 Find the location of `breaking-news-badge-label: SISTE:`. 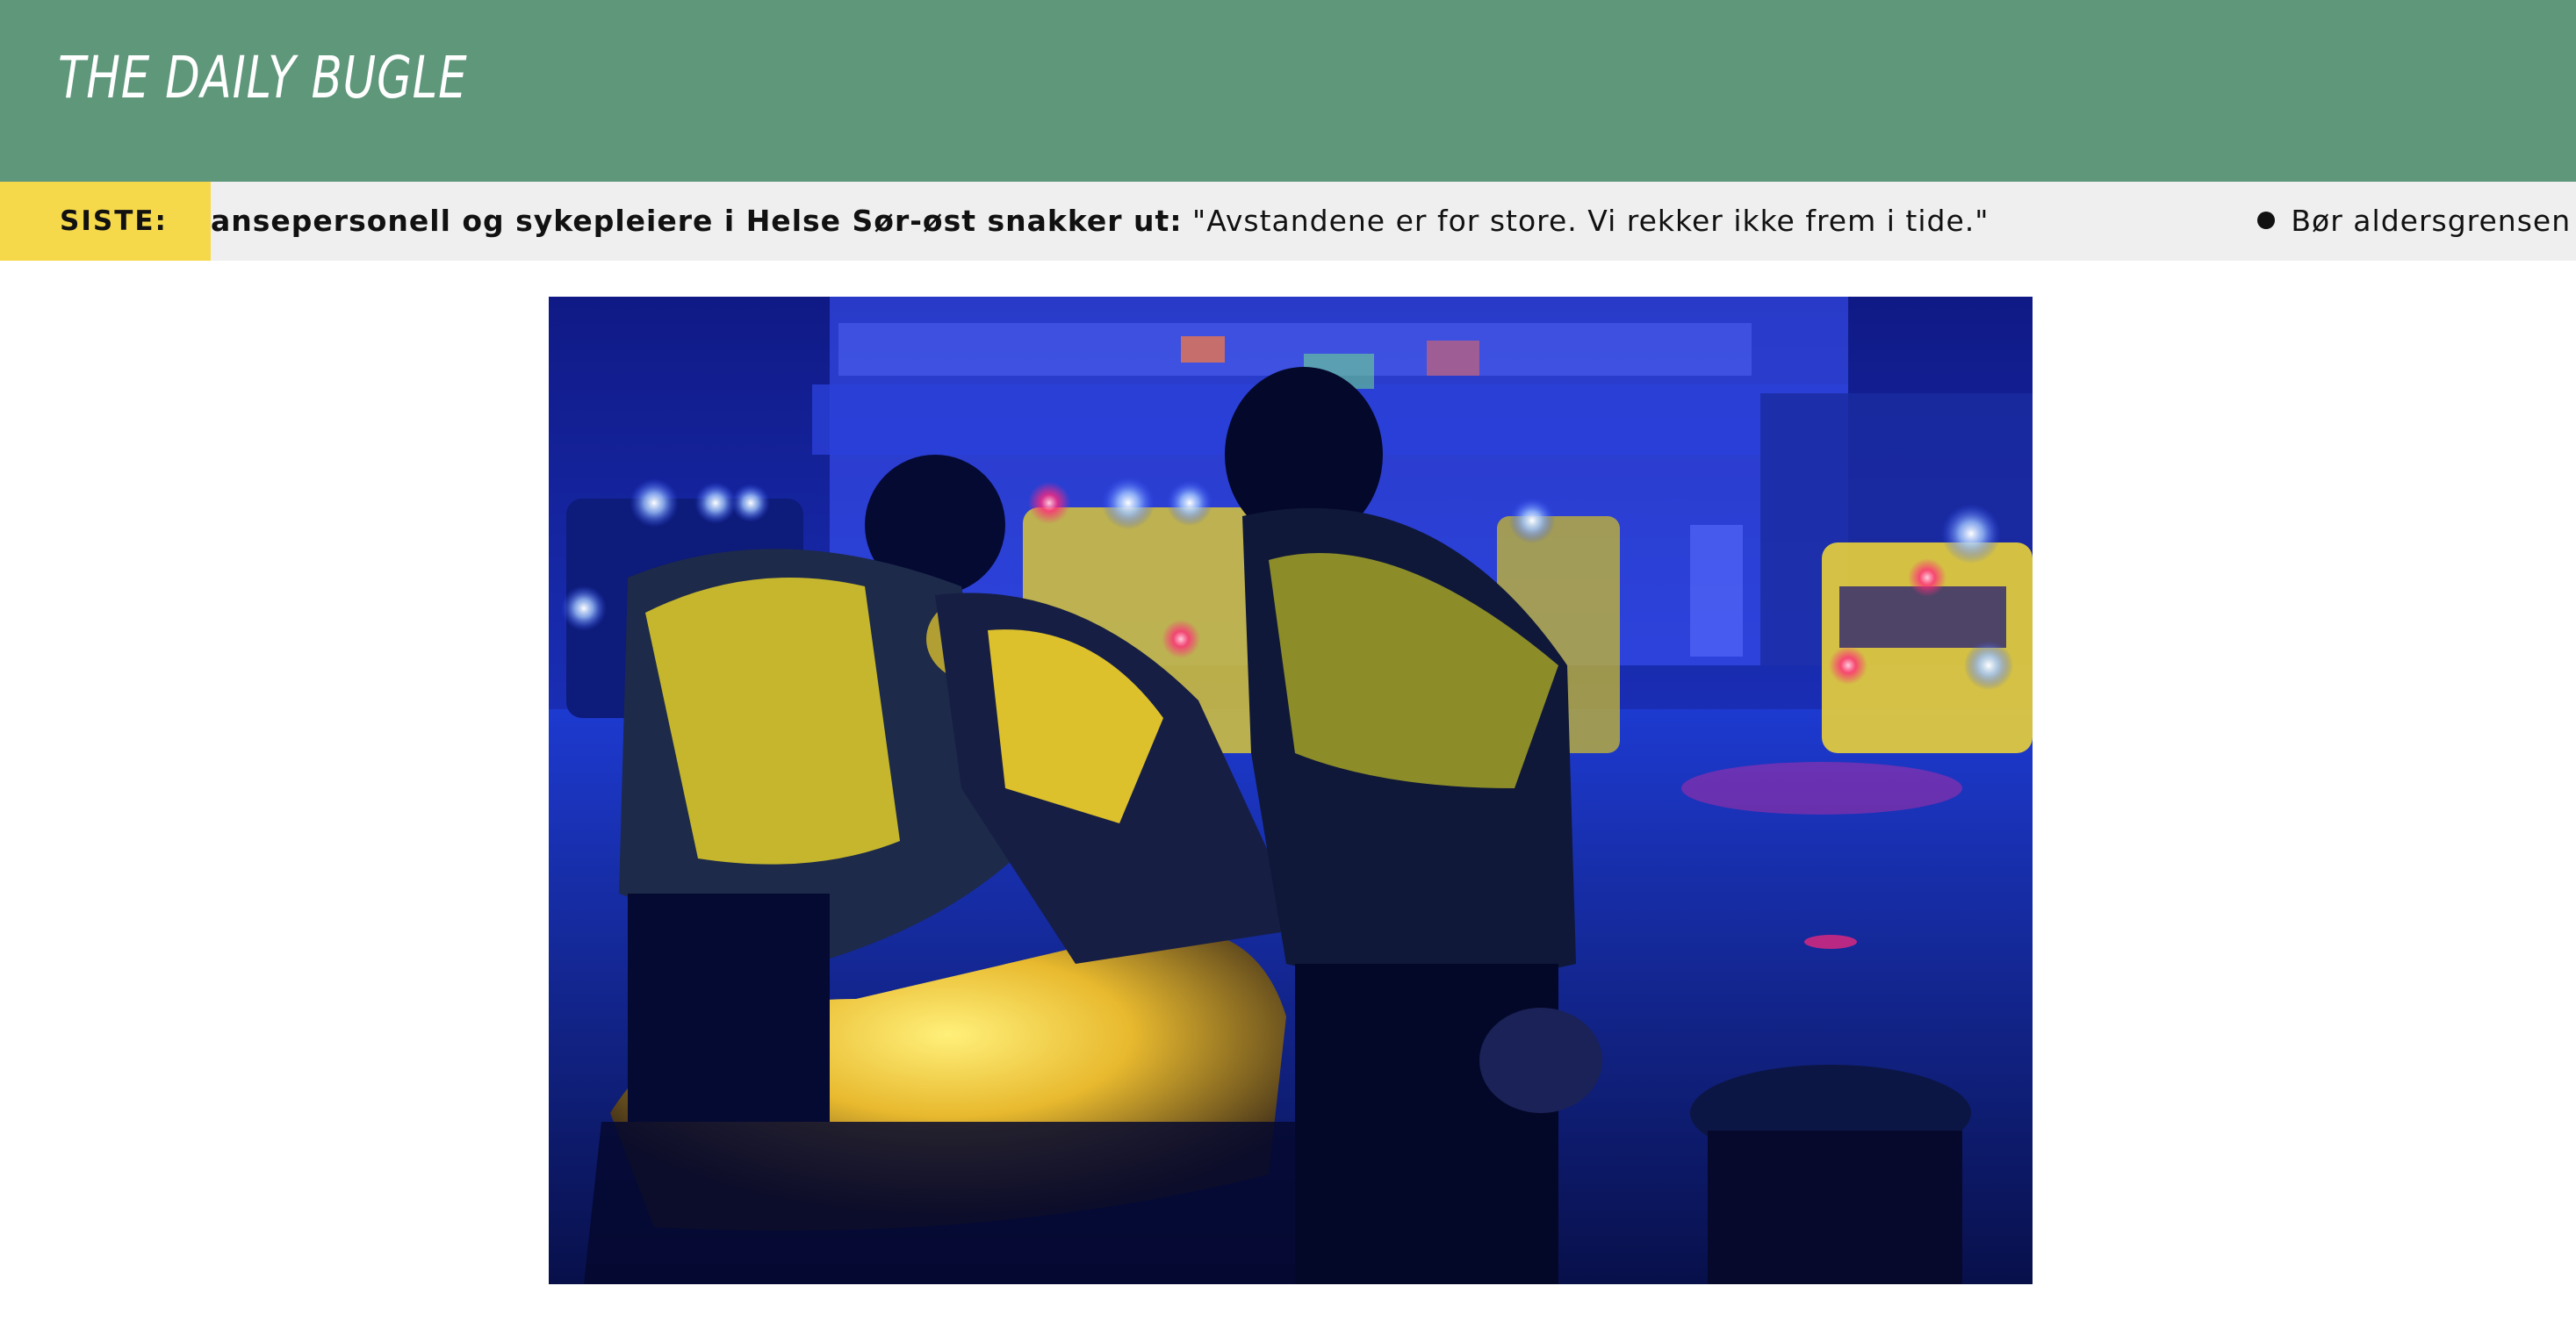

breaking-news-badge-label: SISTE: is located at coordinates (114, 221).